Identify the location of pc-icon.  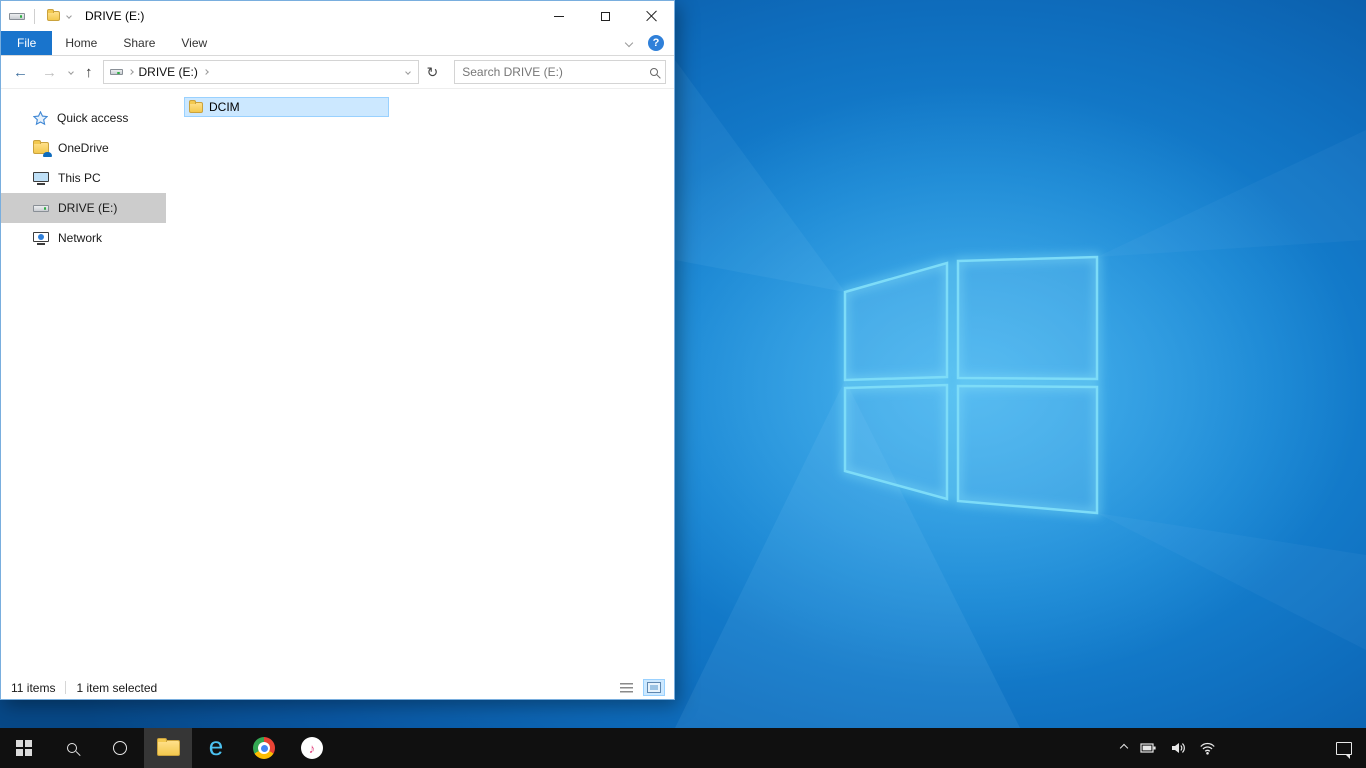
(41, 178).